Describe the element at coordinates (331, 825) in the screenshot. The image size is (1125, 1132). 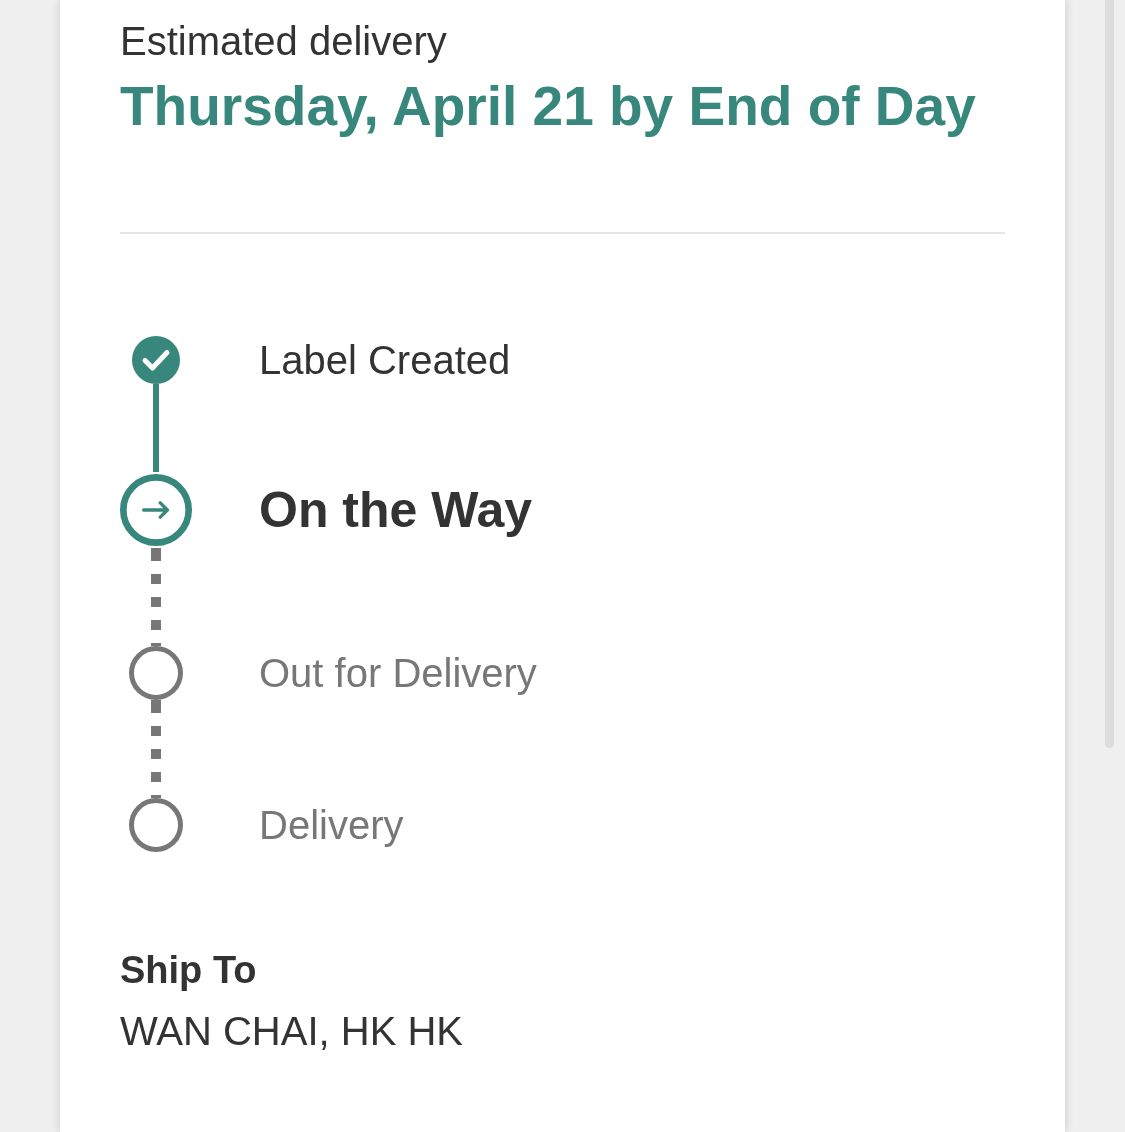
I see `step-label: Delivery` at that location.